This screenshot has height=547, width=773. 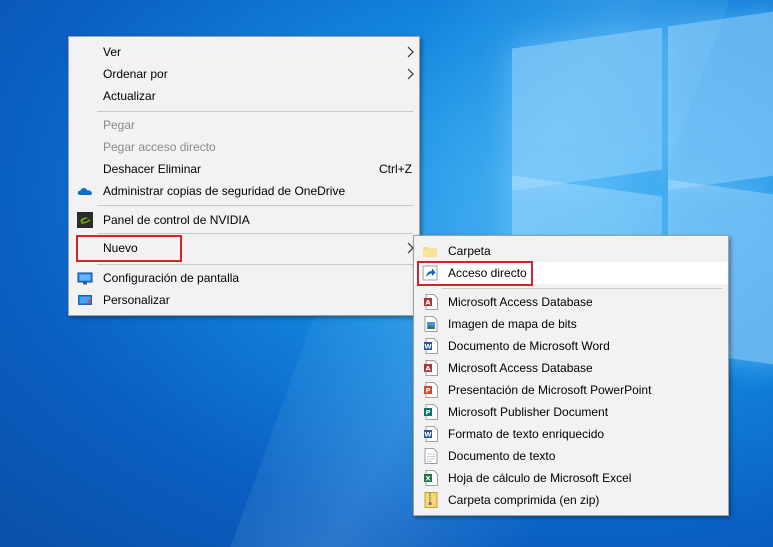 I want to click on submenu-item-access-database-2: A Microsoft Access Database, so click(x=571, y=368).